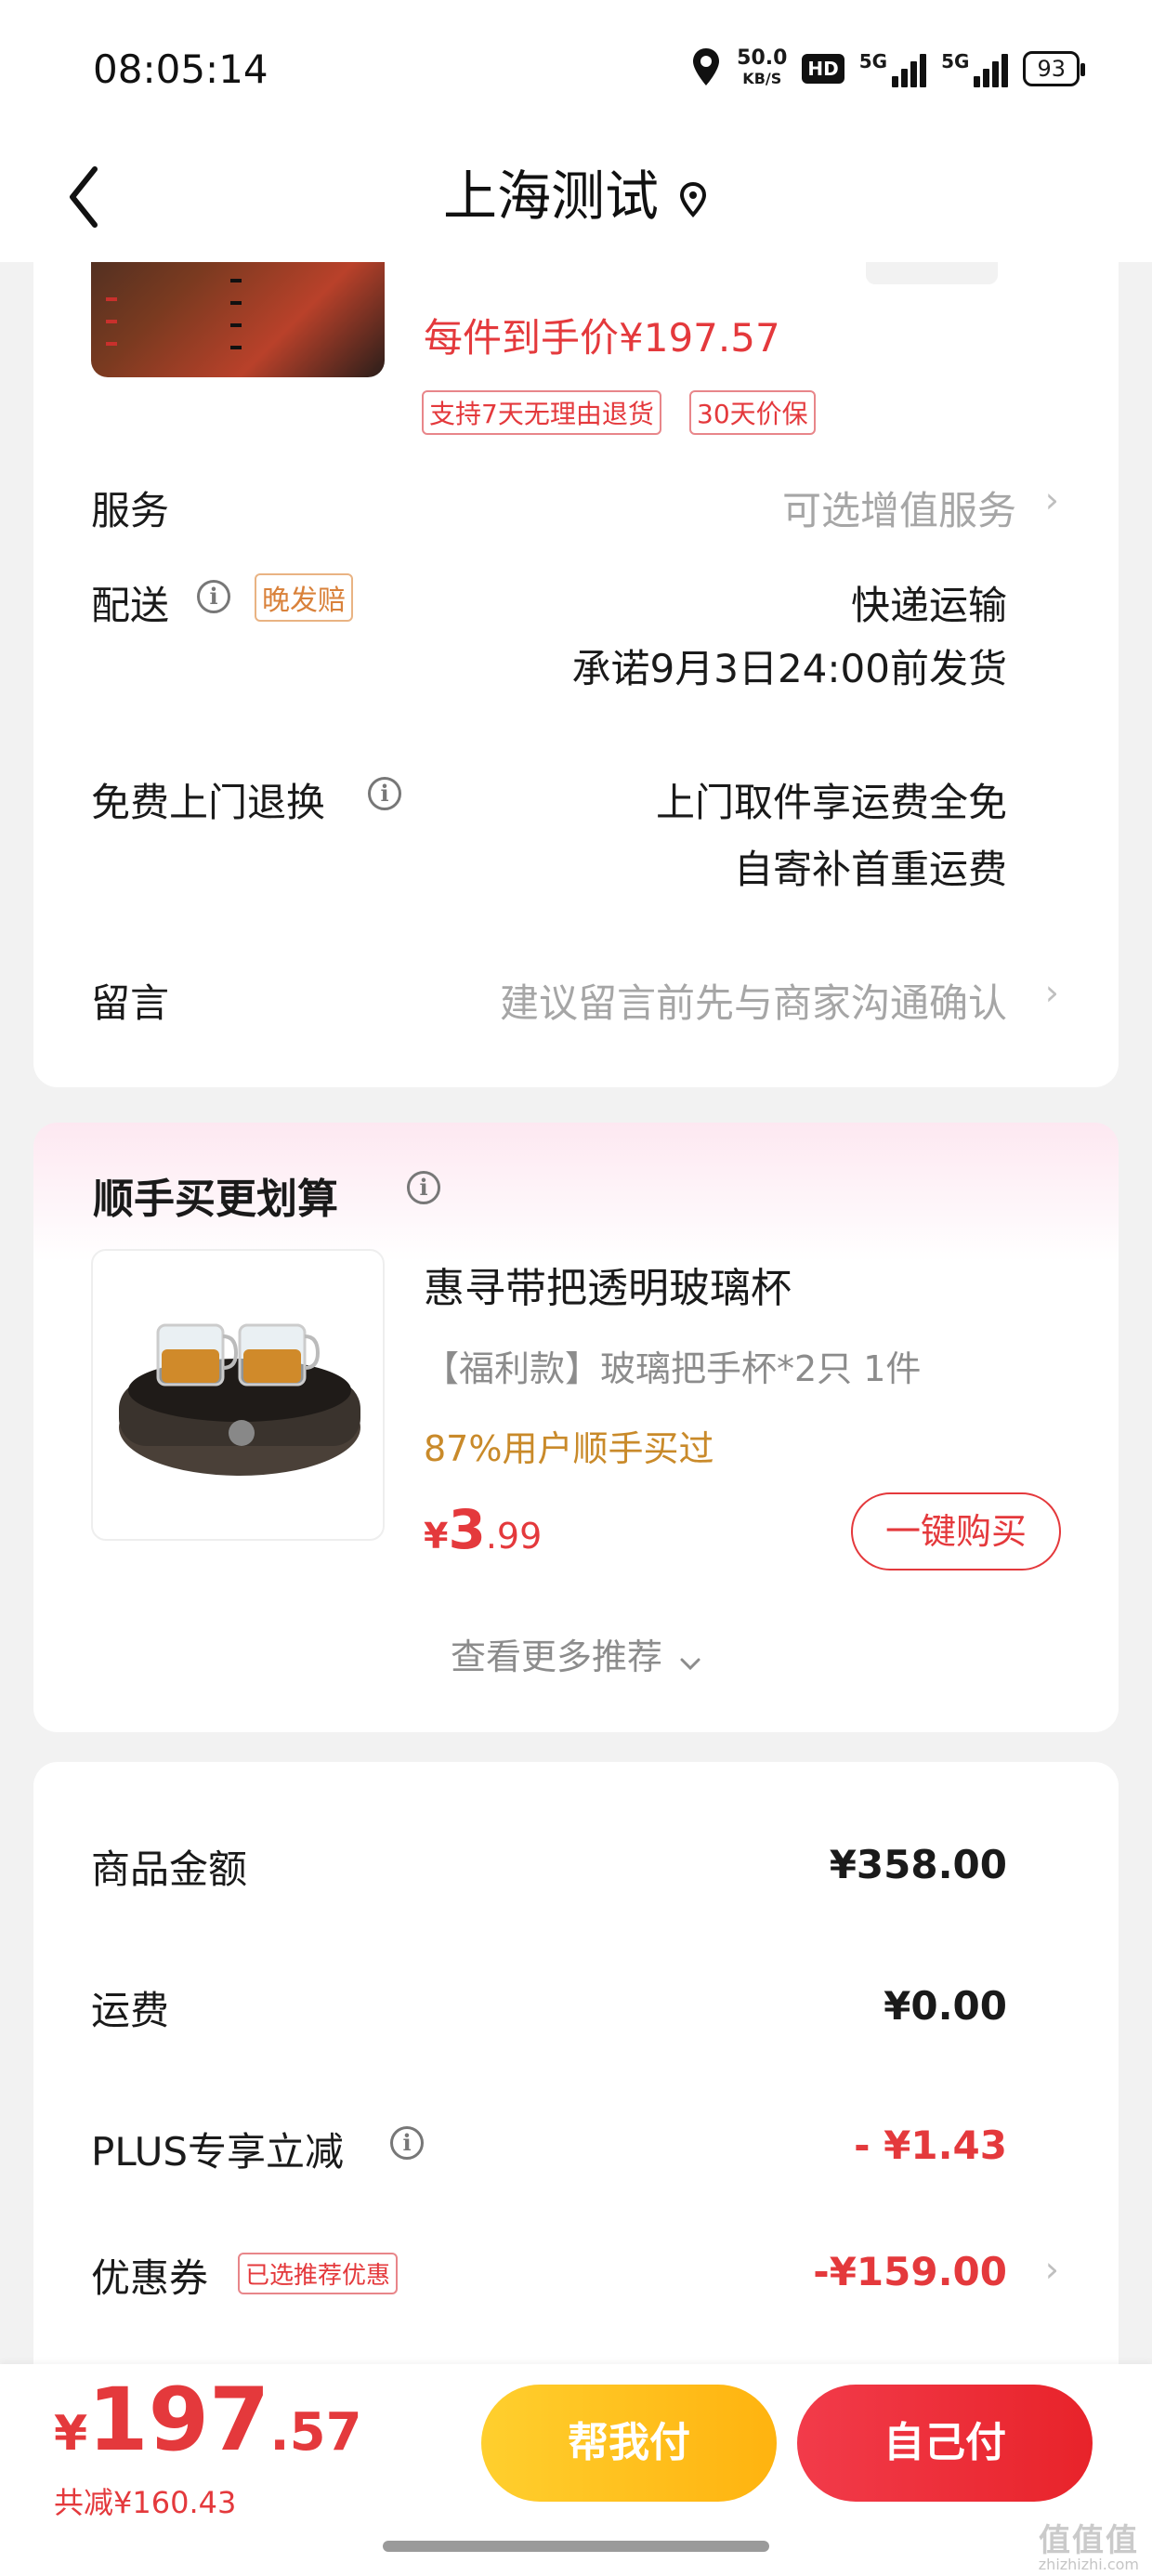  I want to click on total-price-dec: .57, so click(315, 2432).